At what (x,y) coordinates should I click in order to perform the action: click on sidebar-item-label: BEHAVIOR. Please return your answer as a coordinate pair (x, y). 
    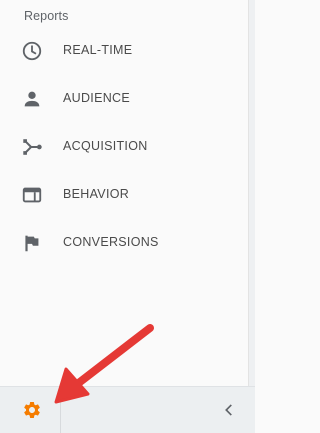
    Looking at the image, I should click on (96, 194).